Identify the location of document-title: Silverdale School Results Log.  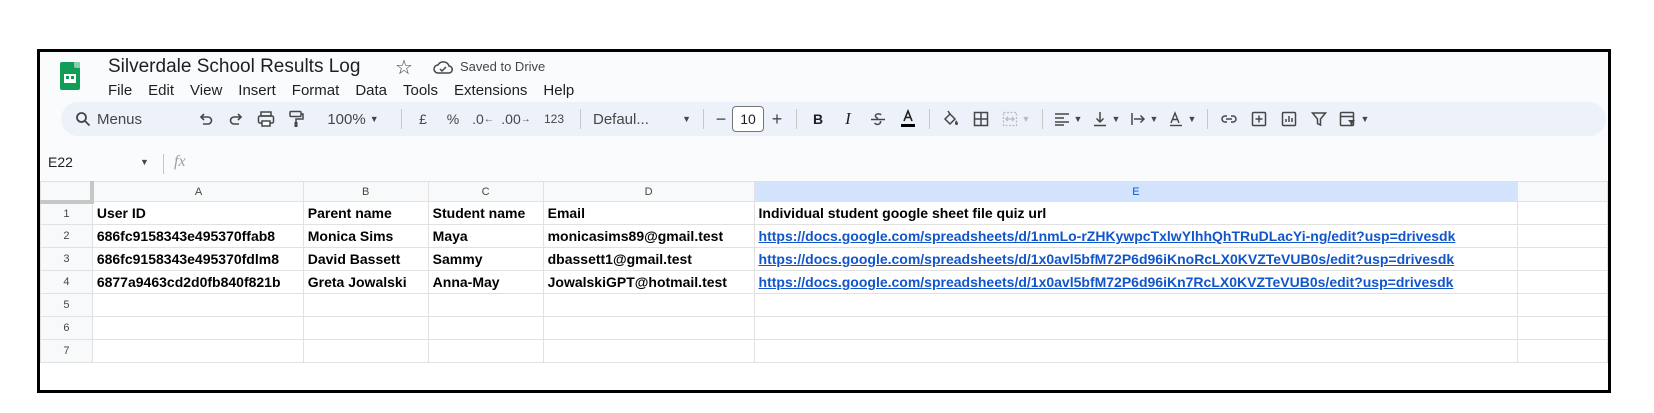
(234, 67).